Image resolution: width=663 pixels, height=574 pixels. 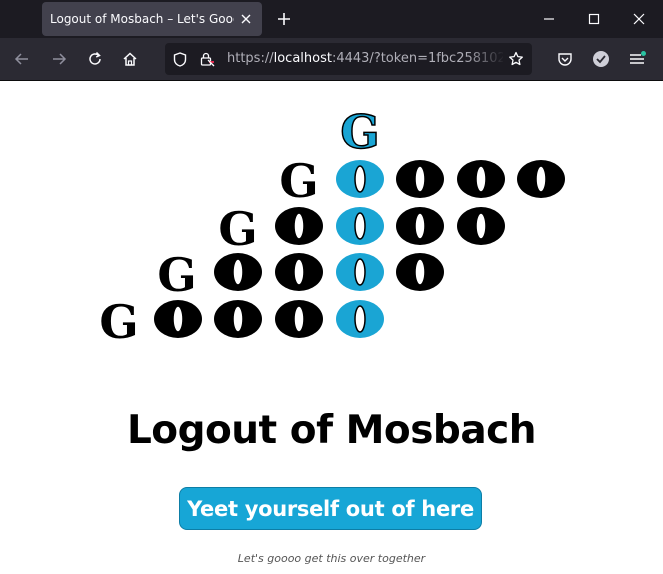 I want to click on pocket-icon, so click(x=565, y=59).